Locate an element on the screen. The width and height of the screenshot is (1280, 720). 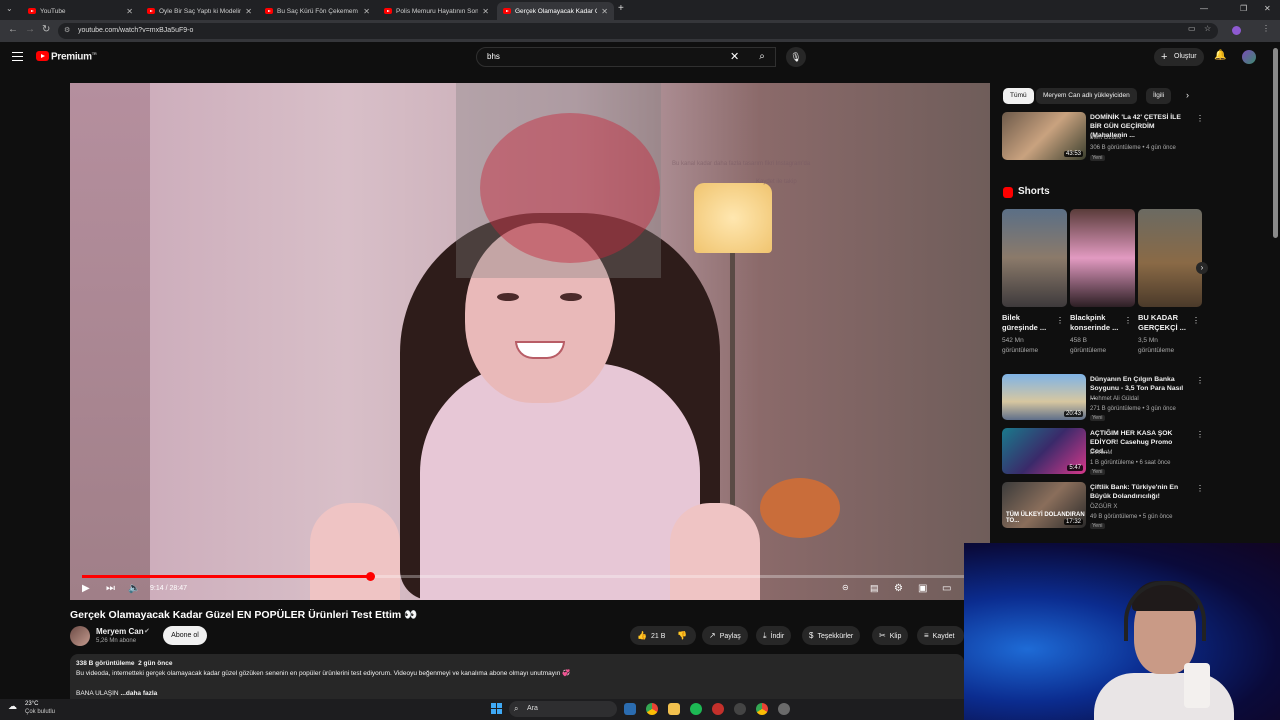
recommended-channel: Mert Öztürk is located at coordinates (1105, 138).